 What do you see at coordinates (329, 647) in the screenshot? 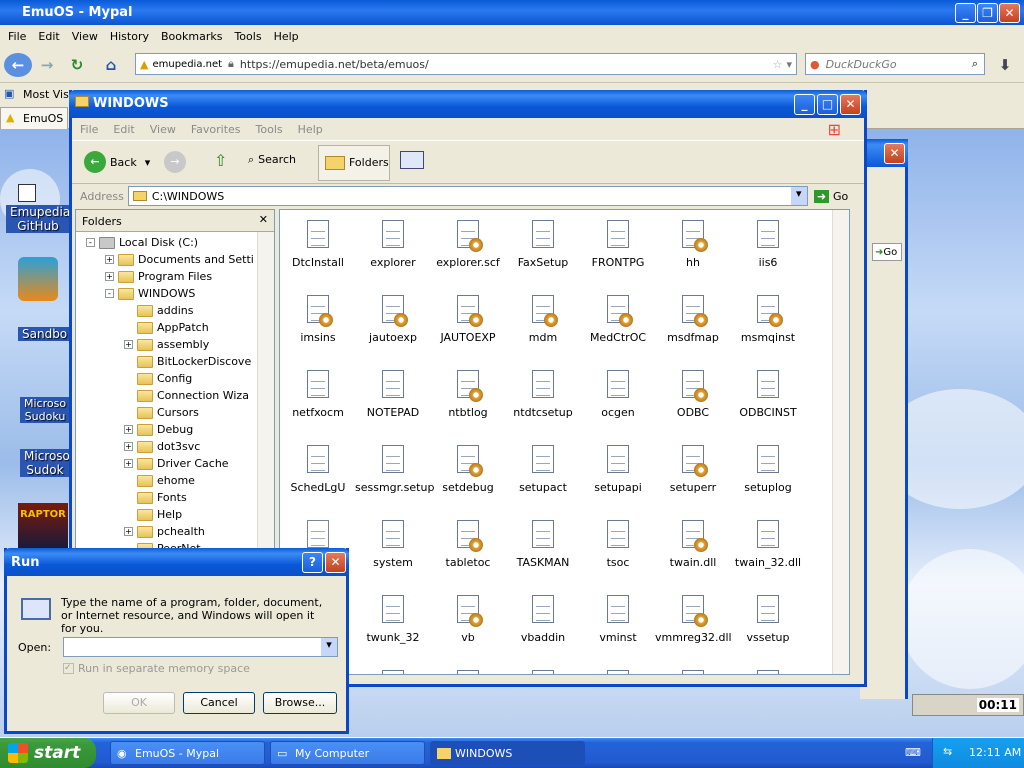
I see `open-dropdown-icon: ▾` at bounding box center [329, 647].